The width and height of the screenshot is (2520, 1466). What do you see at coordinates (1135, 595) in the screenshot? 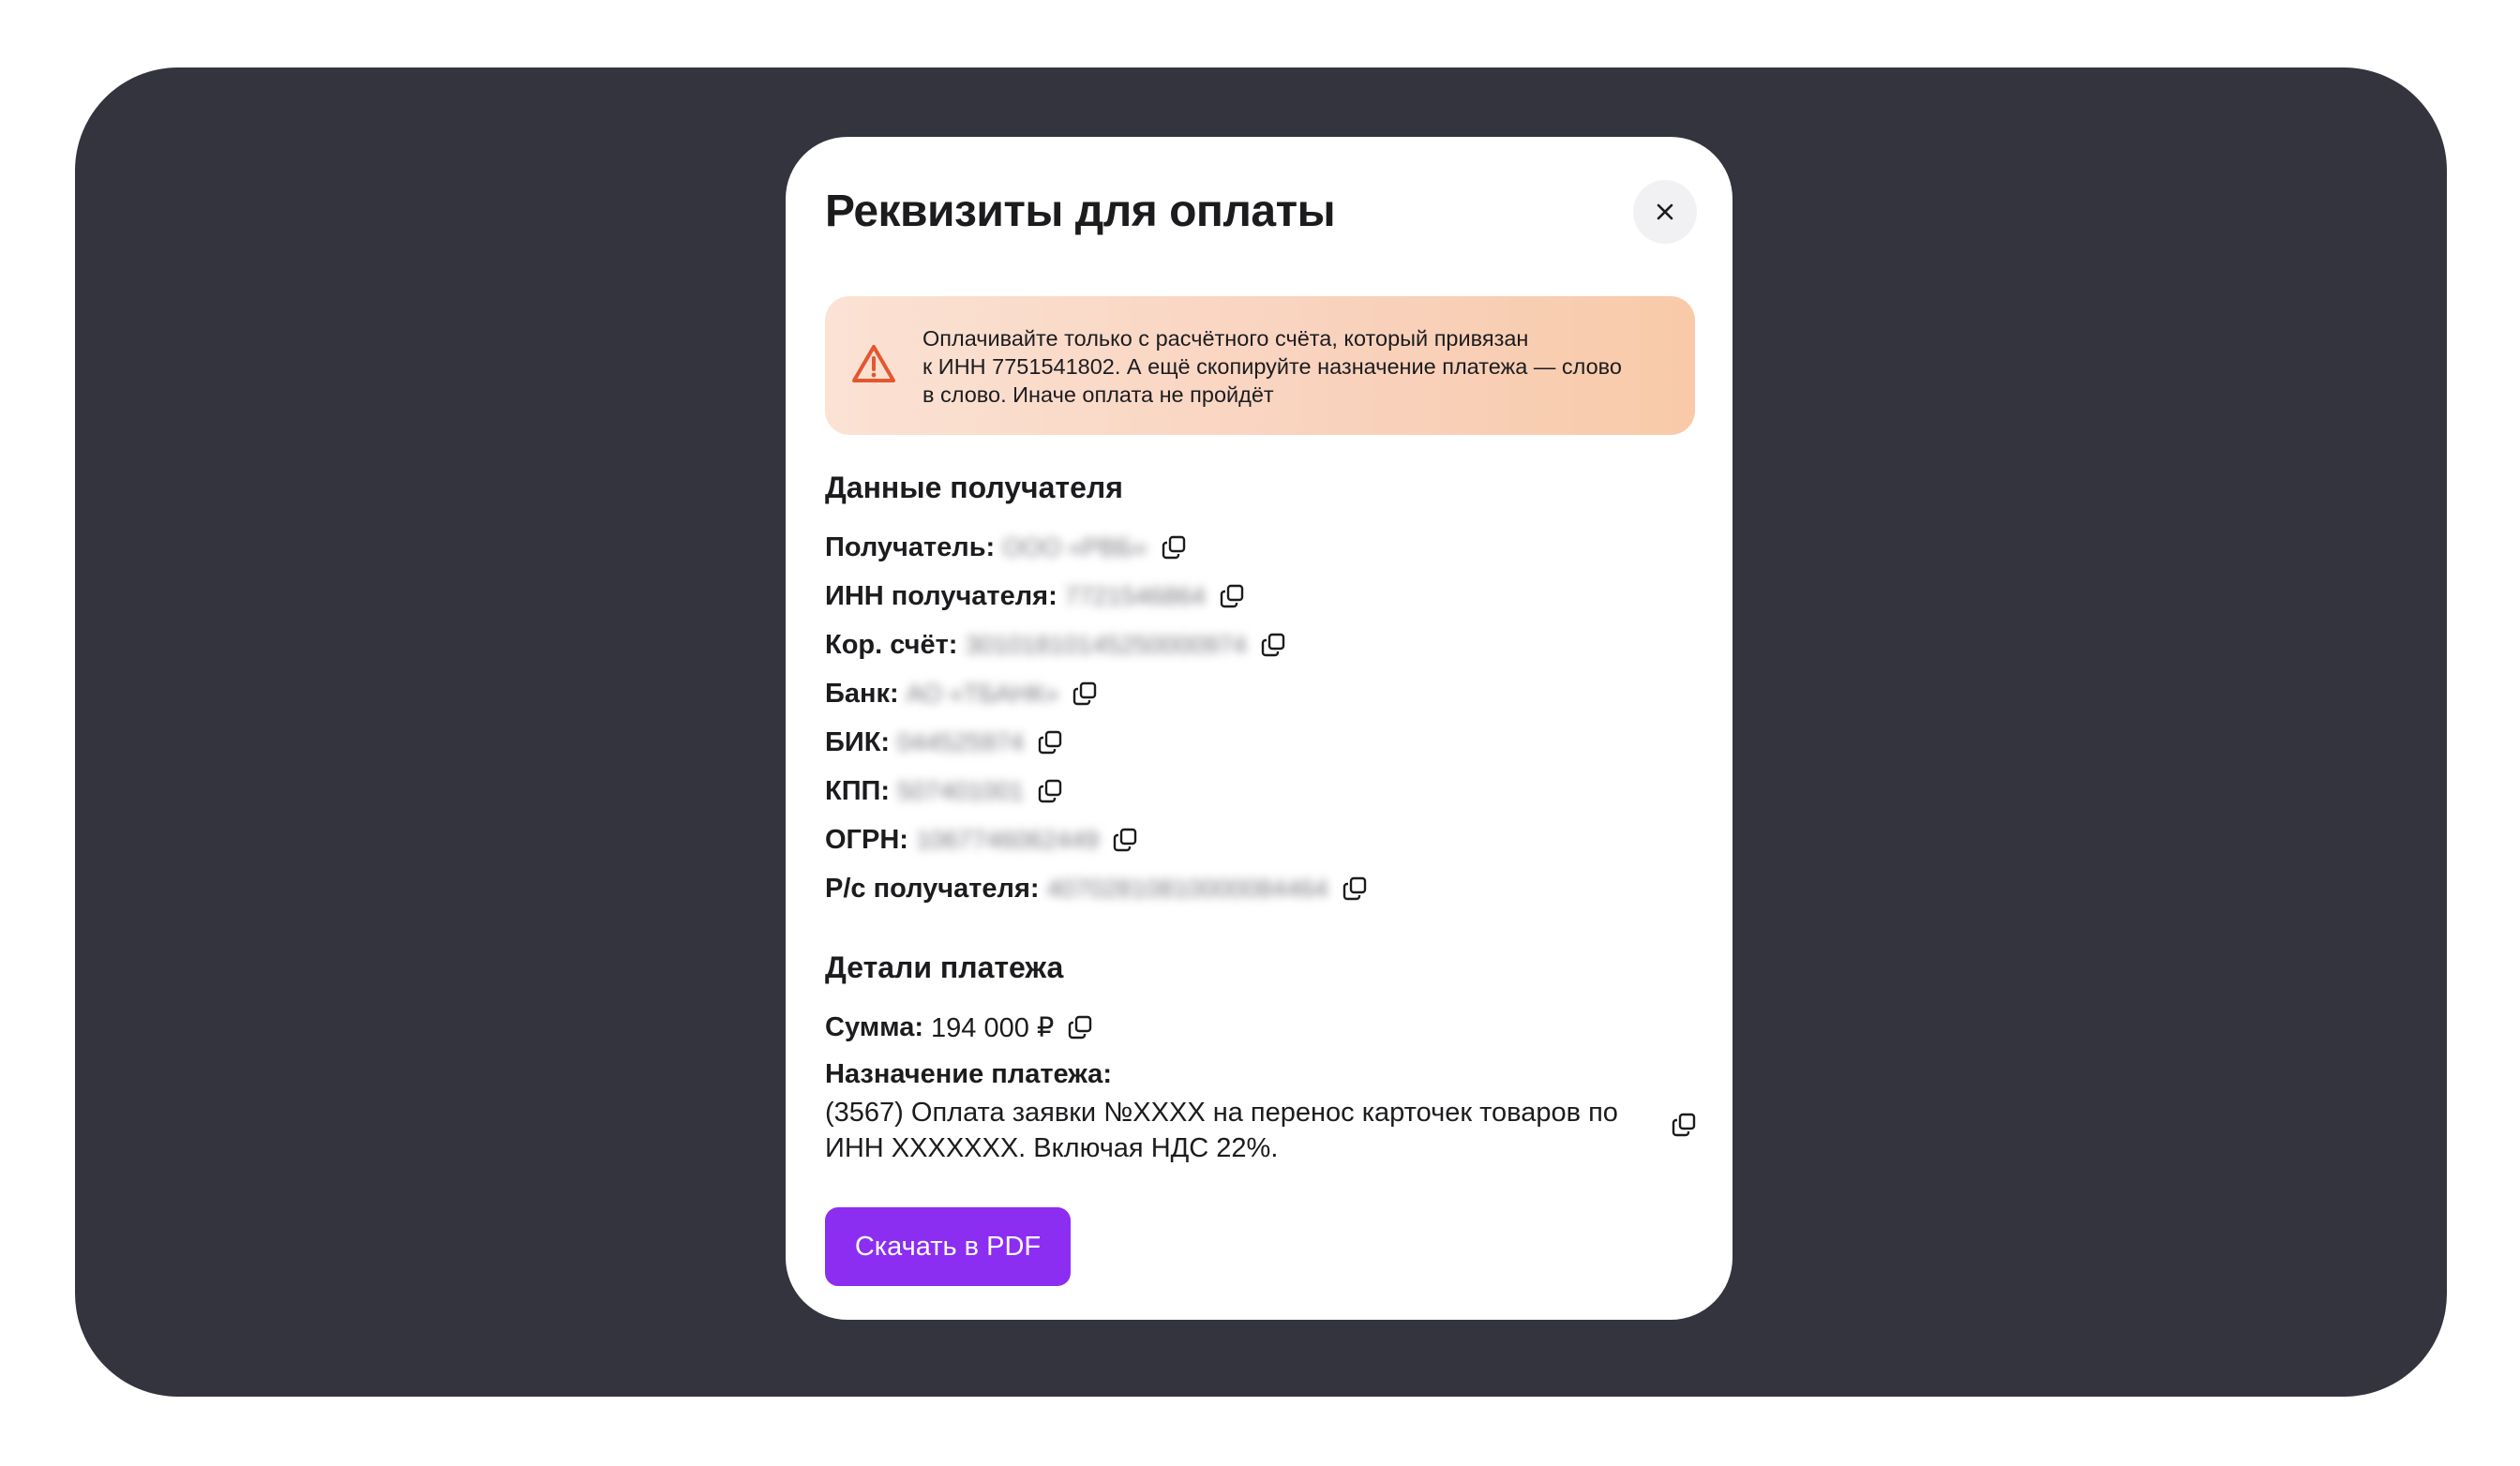
I see `row-value-blurred: 7721546864` at bounding box center [1135, 595].